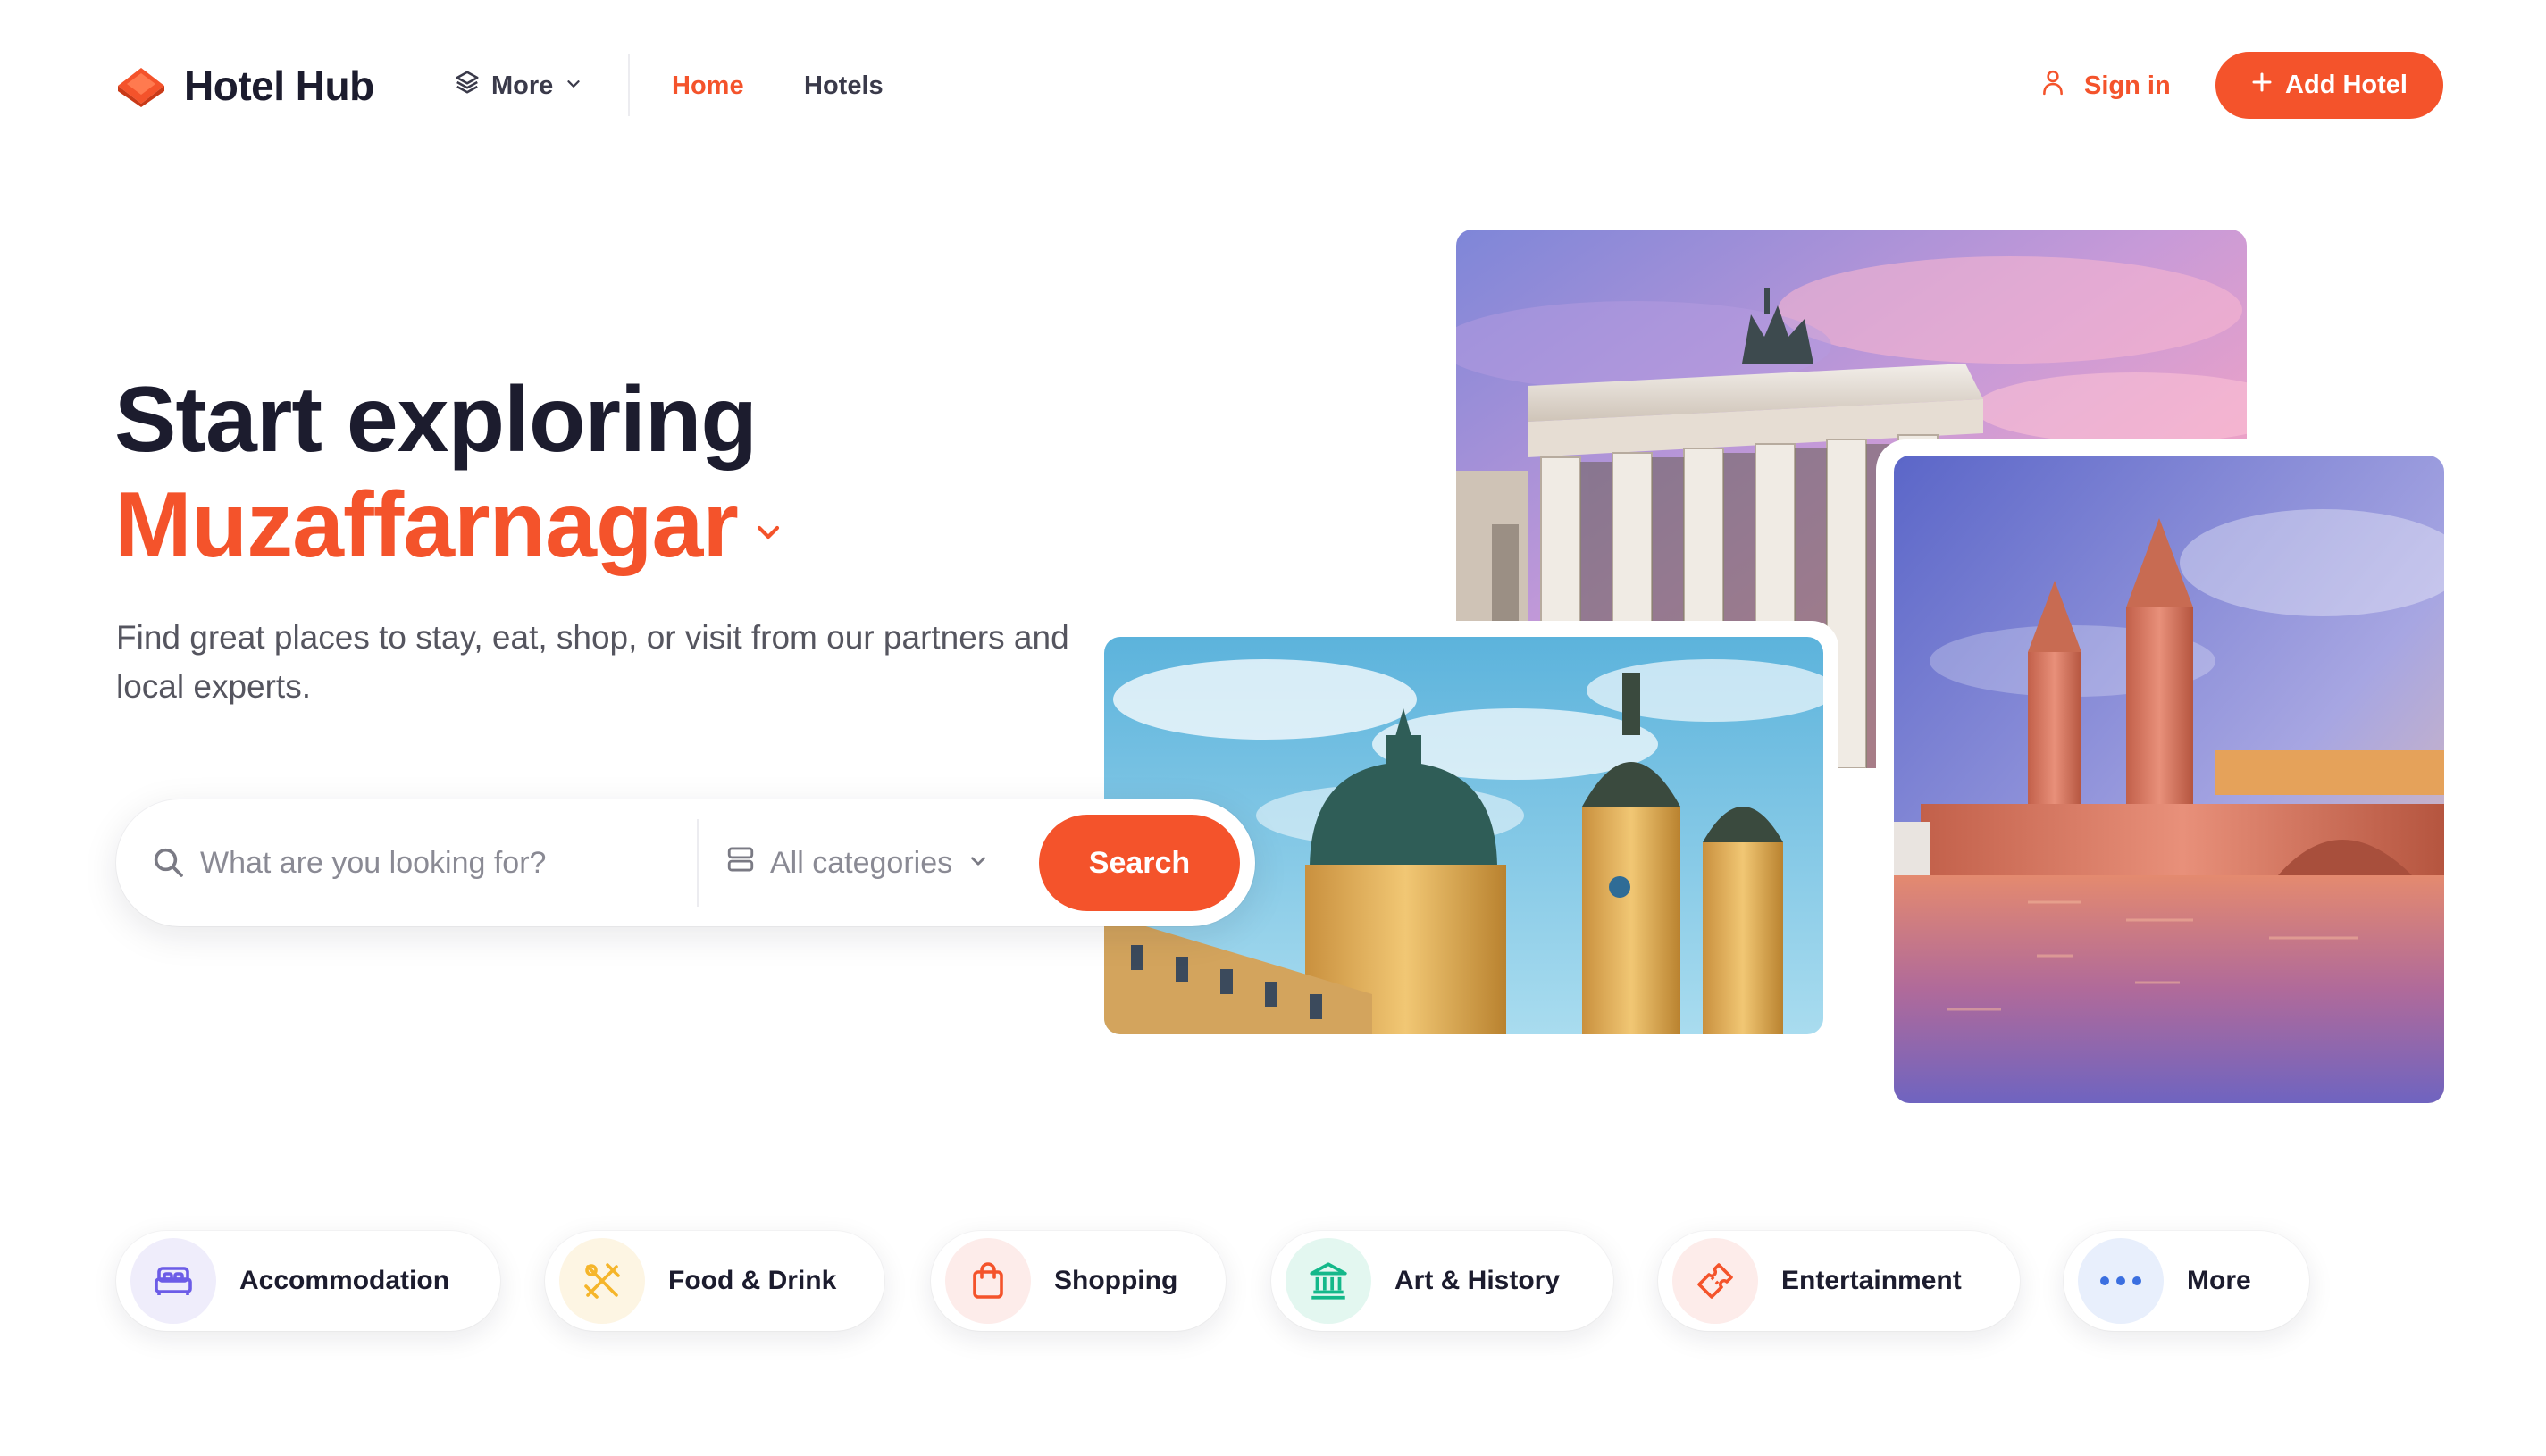 The height and width of the screenshot is (1456, 2546). What do you see at coordinates (279, 86) in the screenshot?
I see `brand-name: Hotel Hub` at bounding box center [279, 86].